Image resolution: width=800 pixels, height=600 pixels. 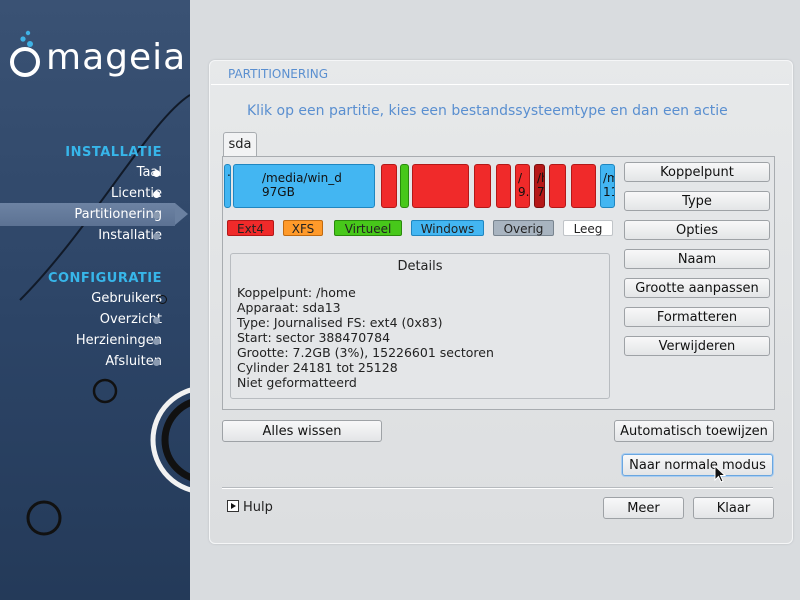 I want to click on partition-segment: /m11, so click(x=607, y=186).